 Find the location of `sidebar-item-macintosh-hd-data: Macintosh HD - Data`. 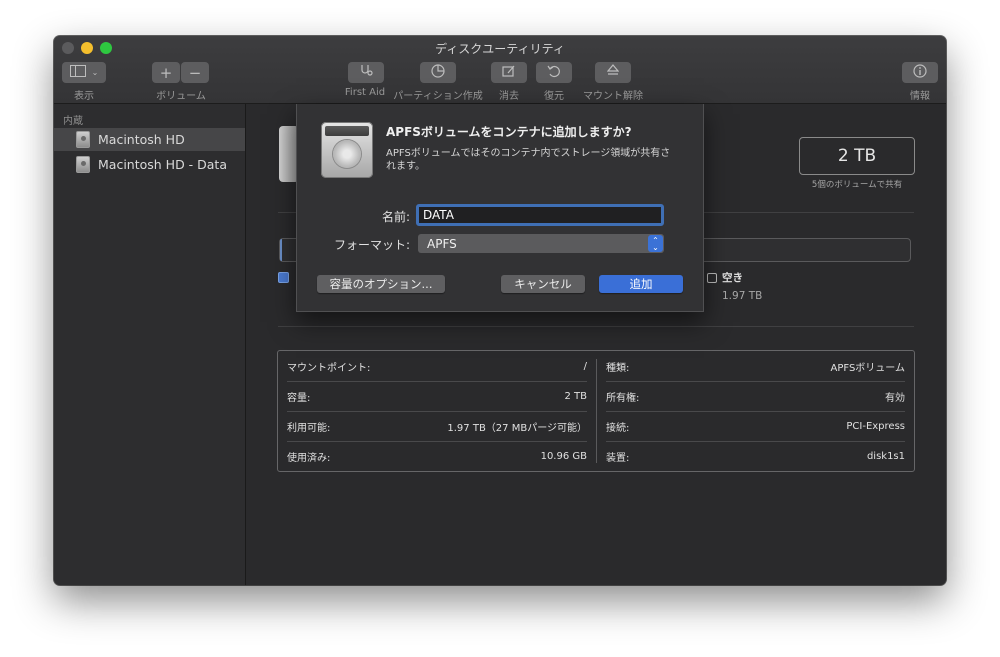

sidebar-item-macintosh-hd-data: Macintosh HD - Data is located at coordinates (149, 164).